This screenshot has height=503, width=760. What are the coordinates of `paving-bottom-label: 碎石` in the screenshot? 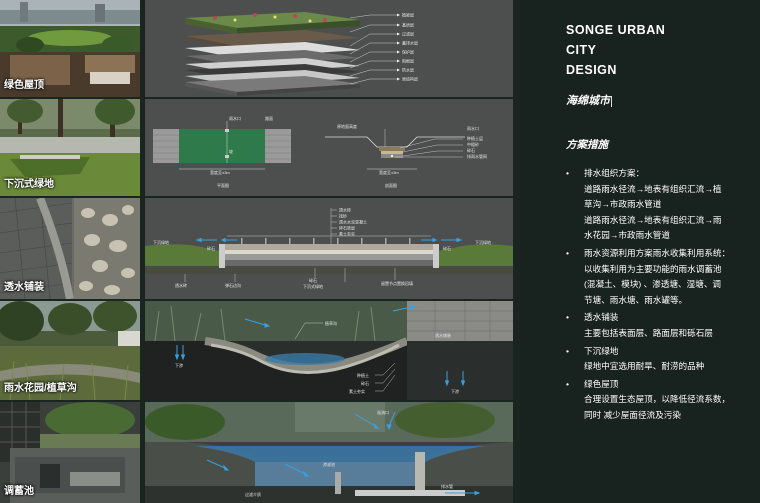 It's located at (313, 280).